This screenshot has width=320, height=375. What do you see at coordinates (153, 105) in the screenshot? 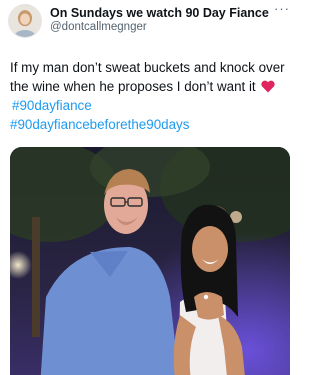
I see `hashtag-link: #90dayfiance` at bounding box center [153, 105].